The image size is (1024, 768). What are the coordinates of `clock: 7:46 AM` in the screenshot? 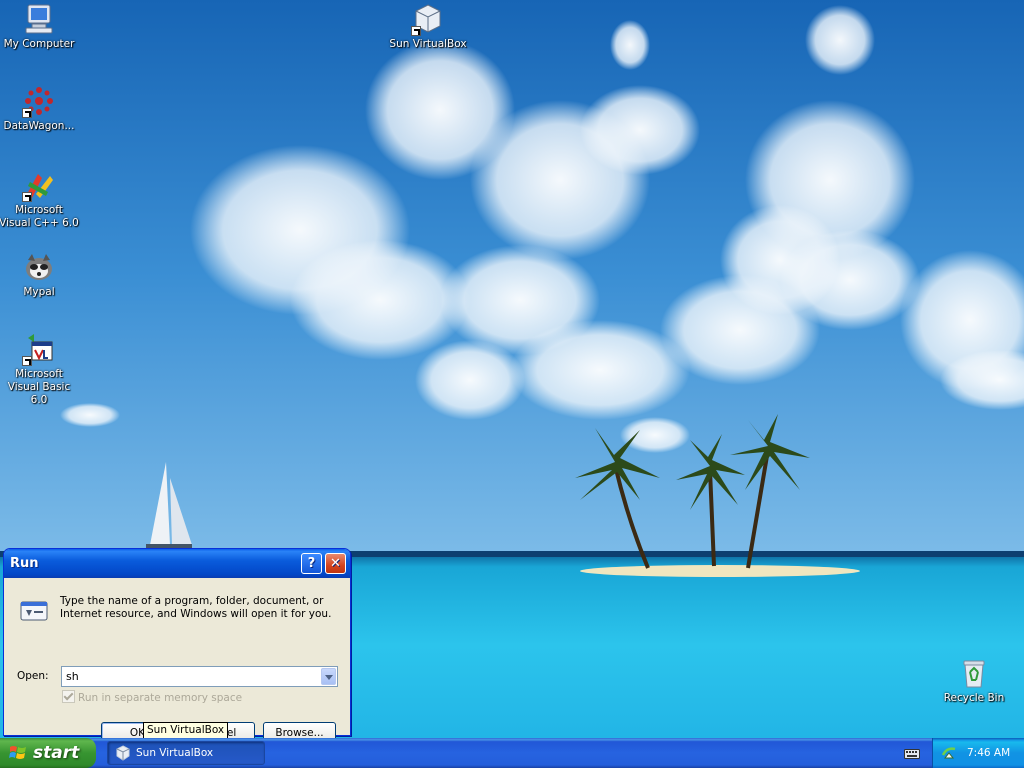 It's located at (988, 753).